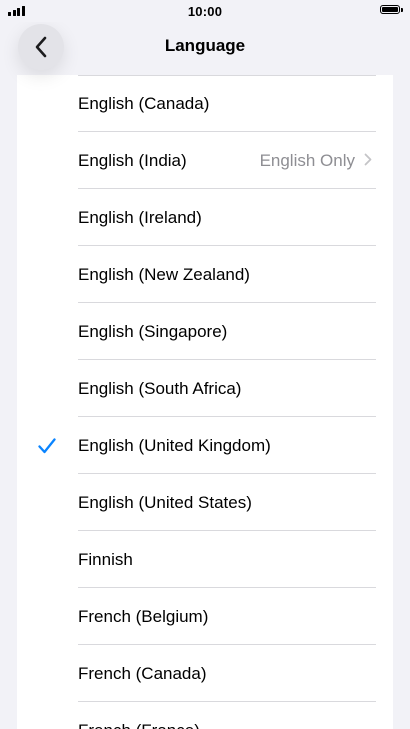 The image size is (410, 729). What do you see at coordinates (205, 559) in the screenshot?
I see `language-row: Finnish` at bounding box center [205, 559].